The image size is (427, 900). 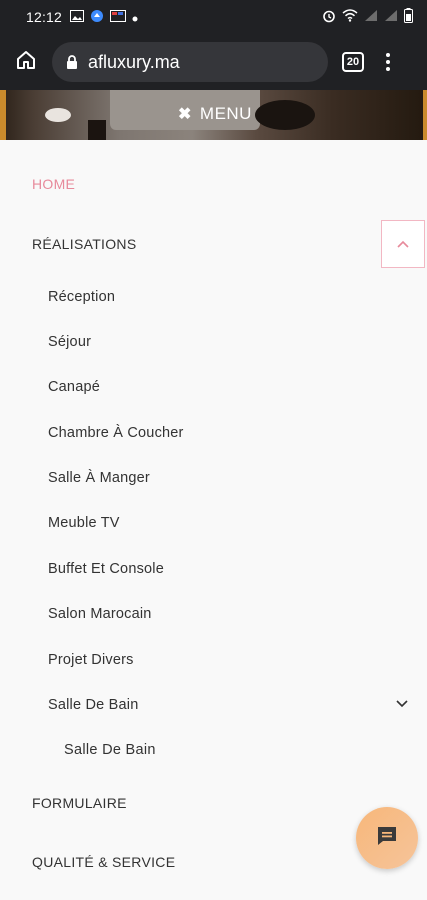 What do you see at coordinates (81, 297) in the screenshot?
I see `nav-subitem-reception: Réception` at bounding box center [81, 297].